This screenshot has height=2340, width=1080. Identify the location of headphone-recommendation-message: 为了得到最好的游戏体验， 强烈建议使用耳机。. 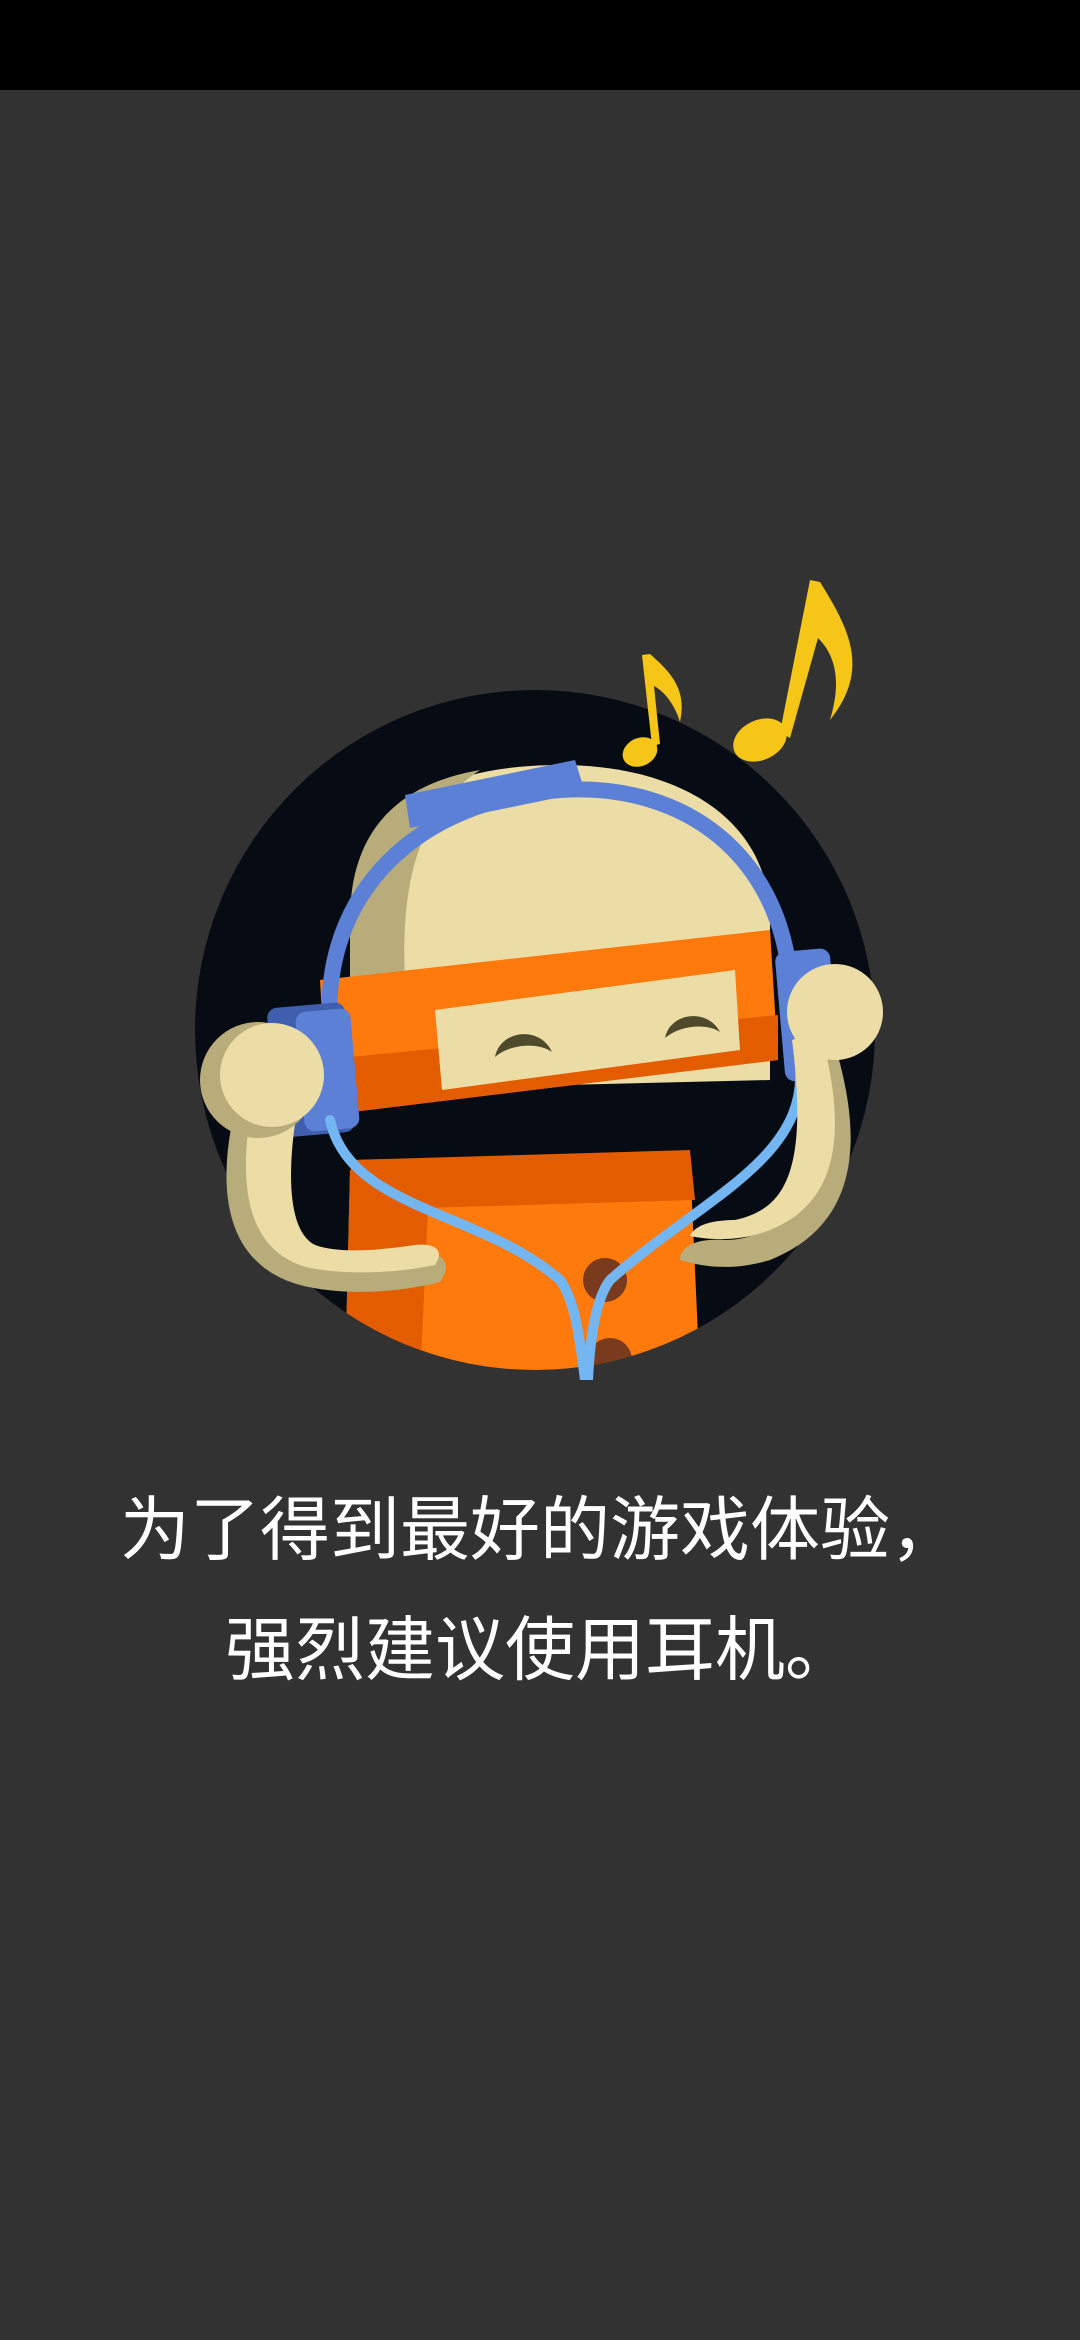
(540, 1590).